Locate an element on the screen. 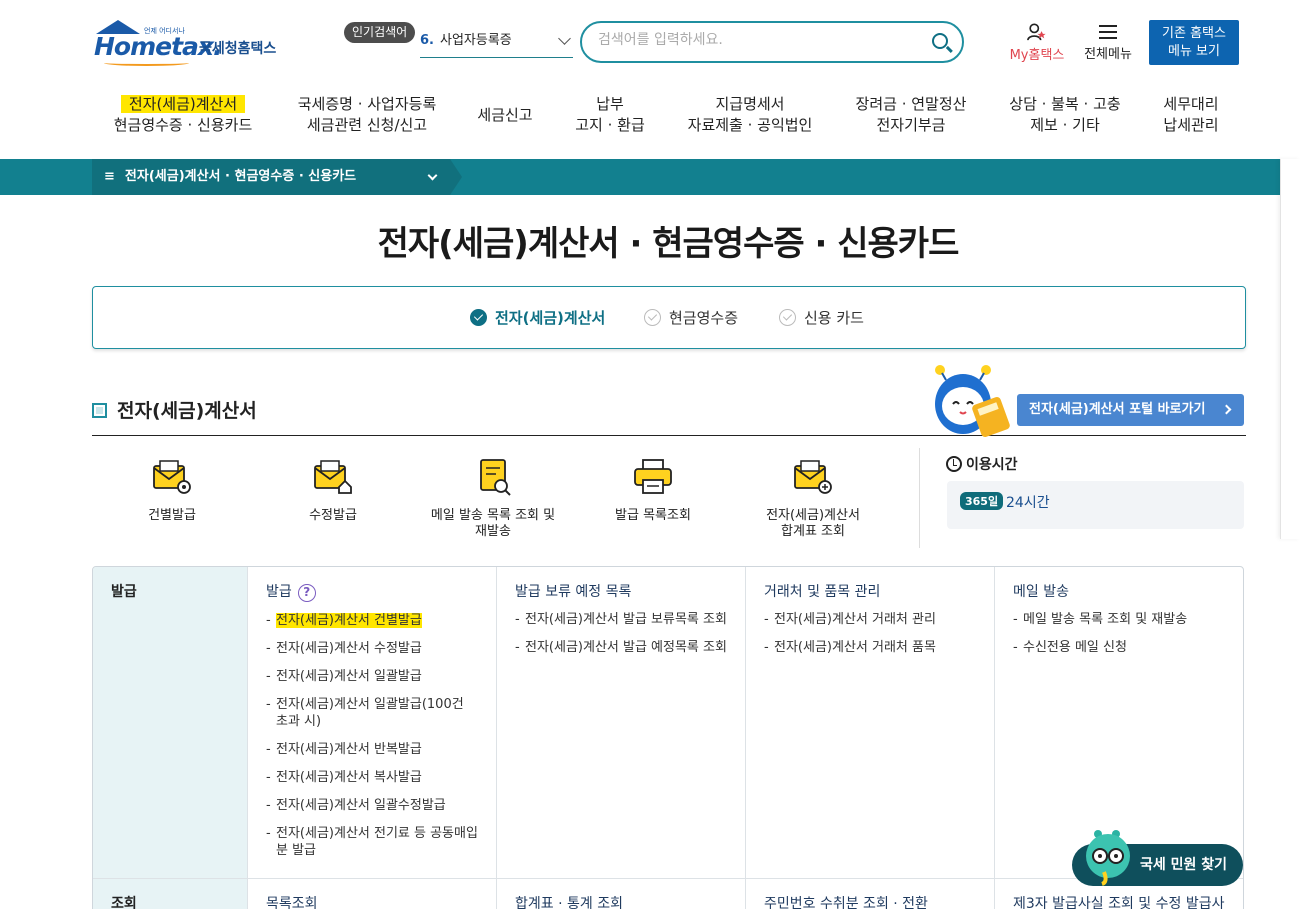  list-item: 전자(세금)계산서 건별발급 is located at coordinates (372, 620).